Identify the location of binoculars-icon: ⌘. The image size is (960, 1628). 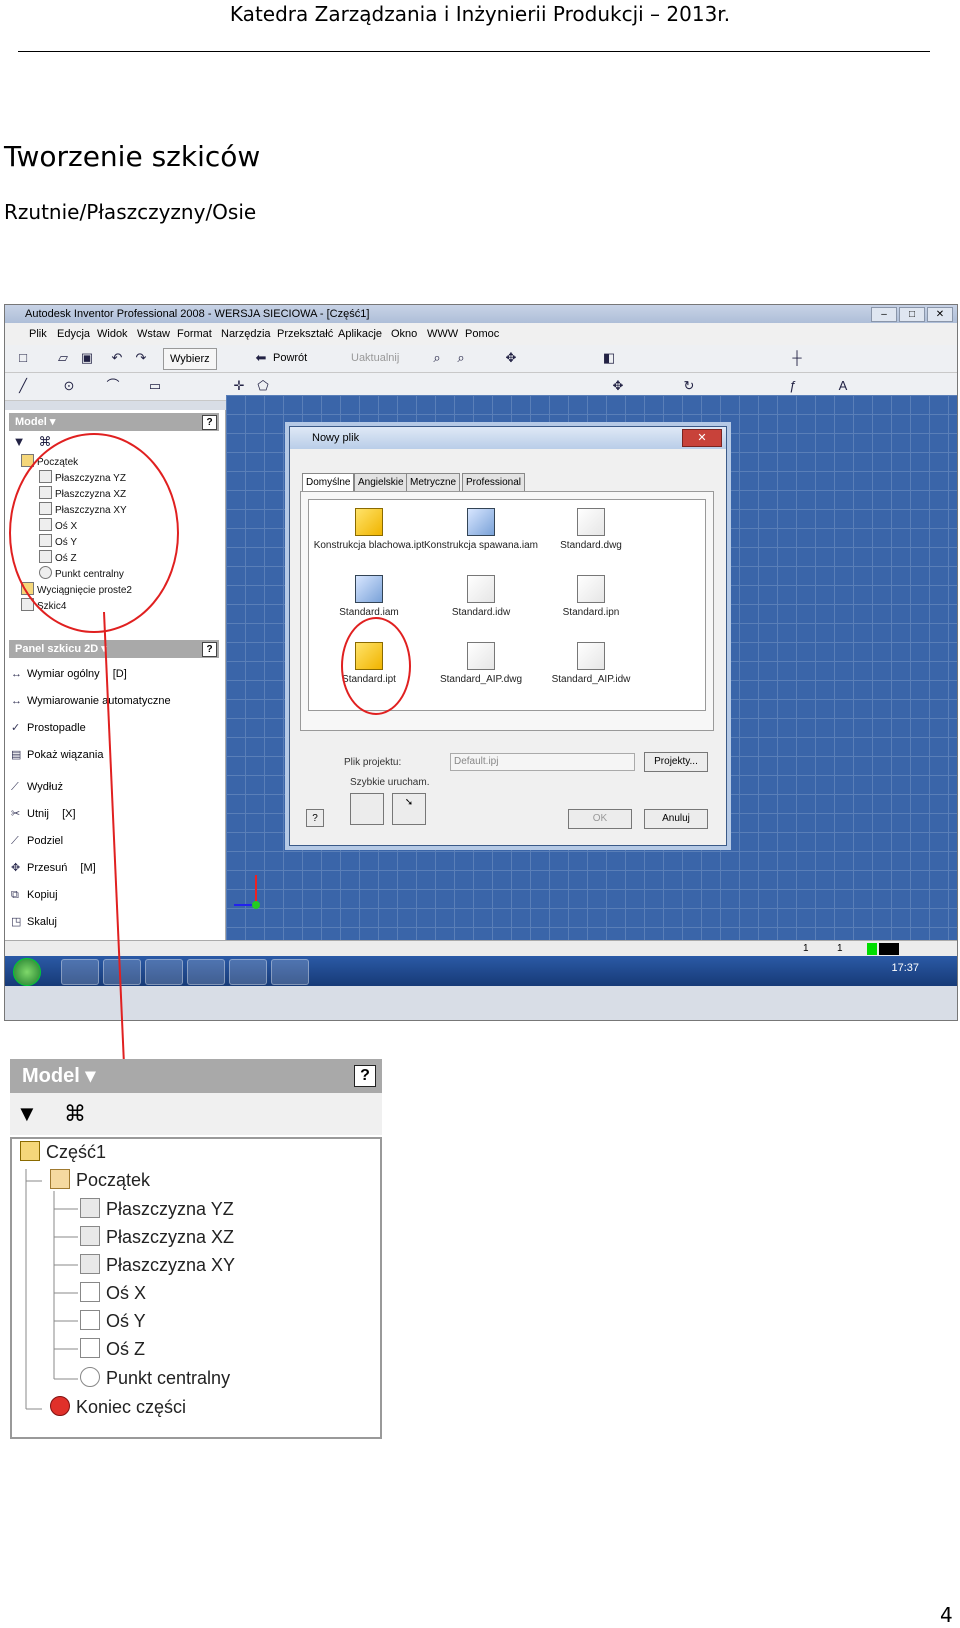
(75, 1114).